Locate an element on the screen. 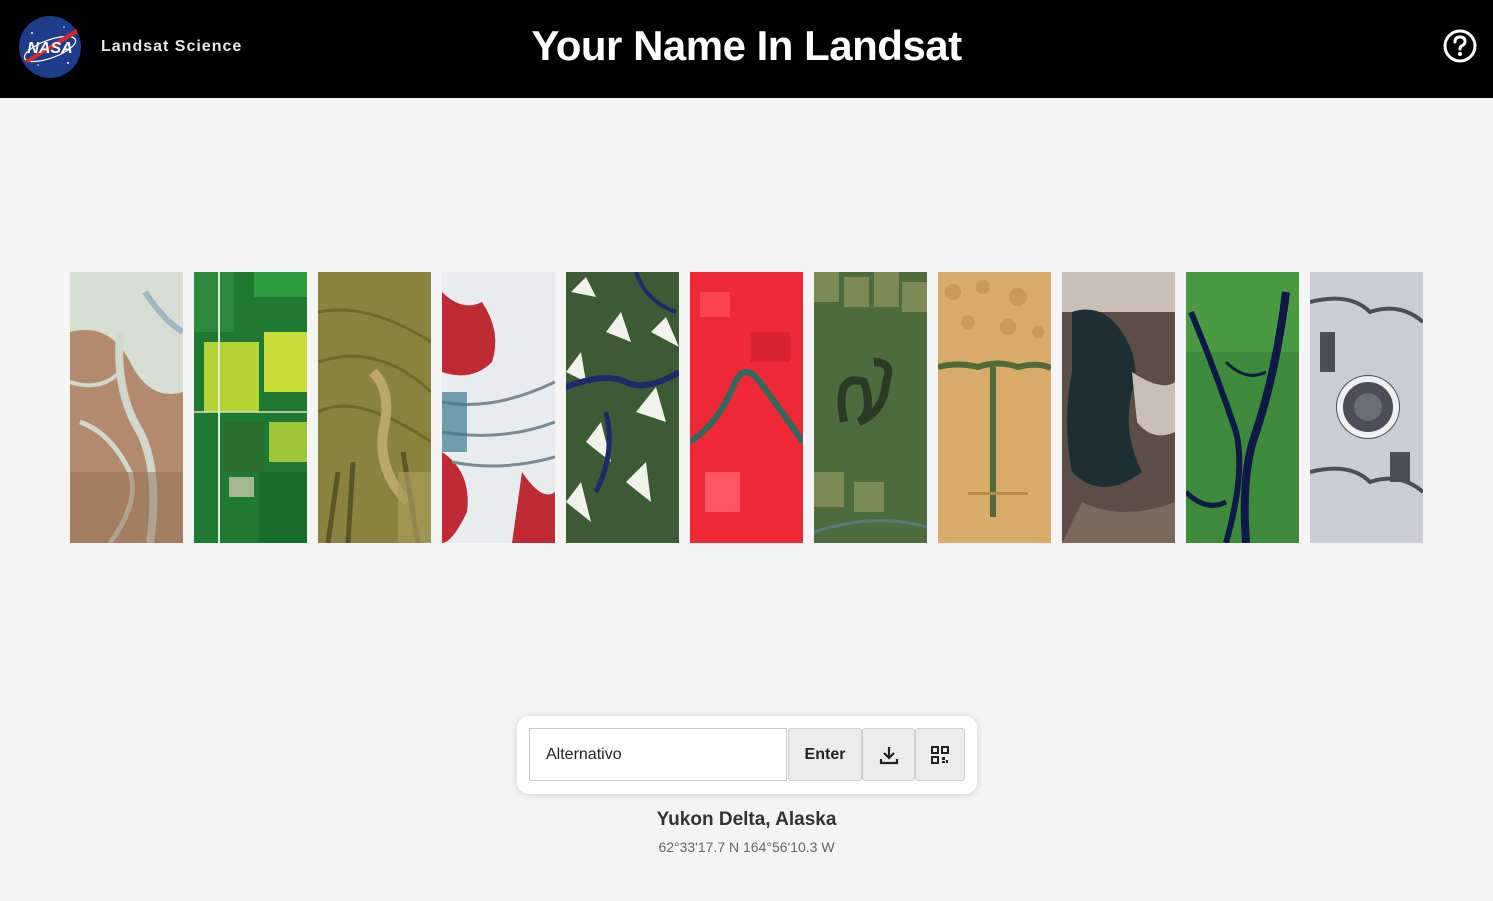  qr-code-icon is located at coordinates (940, 754).